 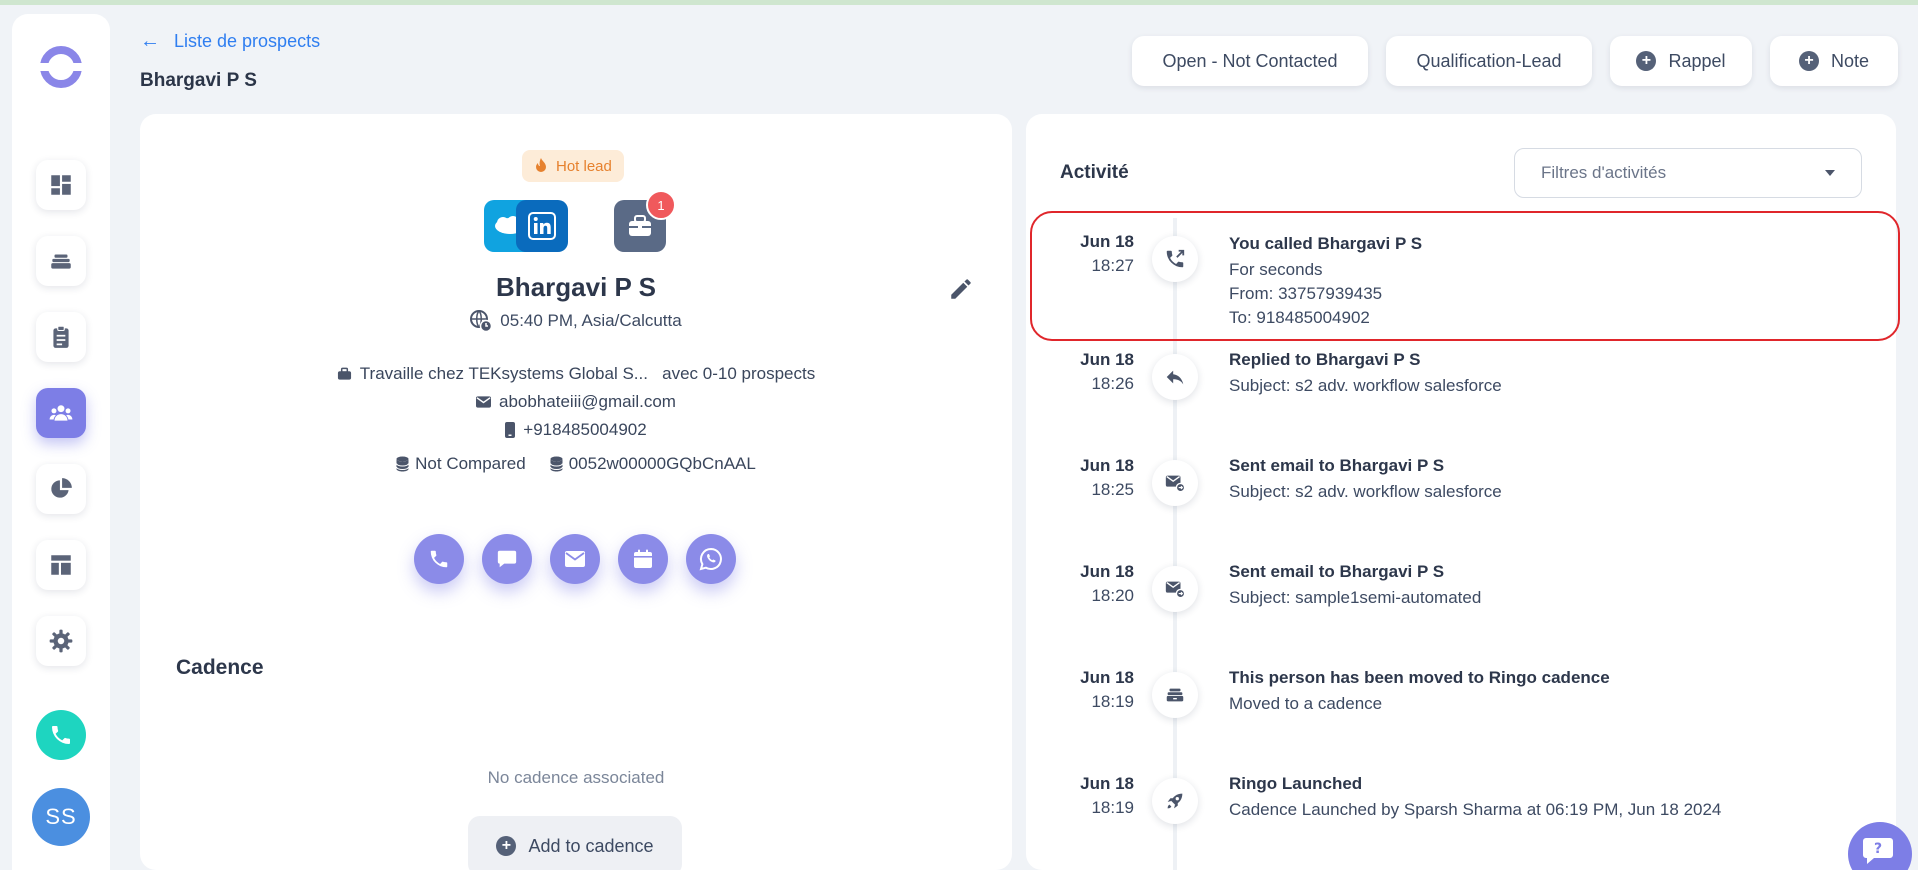 I want to click on globe-clock-icon, so click(x=481, y=321).